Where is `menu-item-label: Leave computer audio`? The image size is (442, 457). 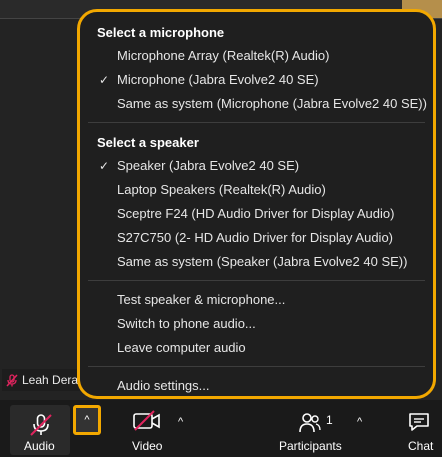
menu-item-label: Leave computer audio is located at coordinates (181, 347).